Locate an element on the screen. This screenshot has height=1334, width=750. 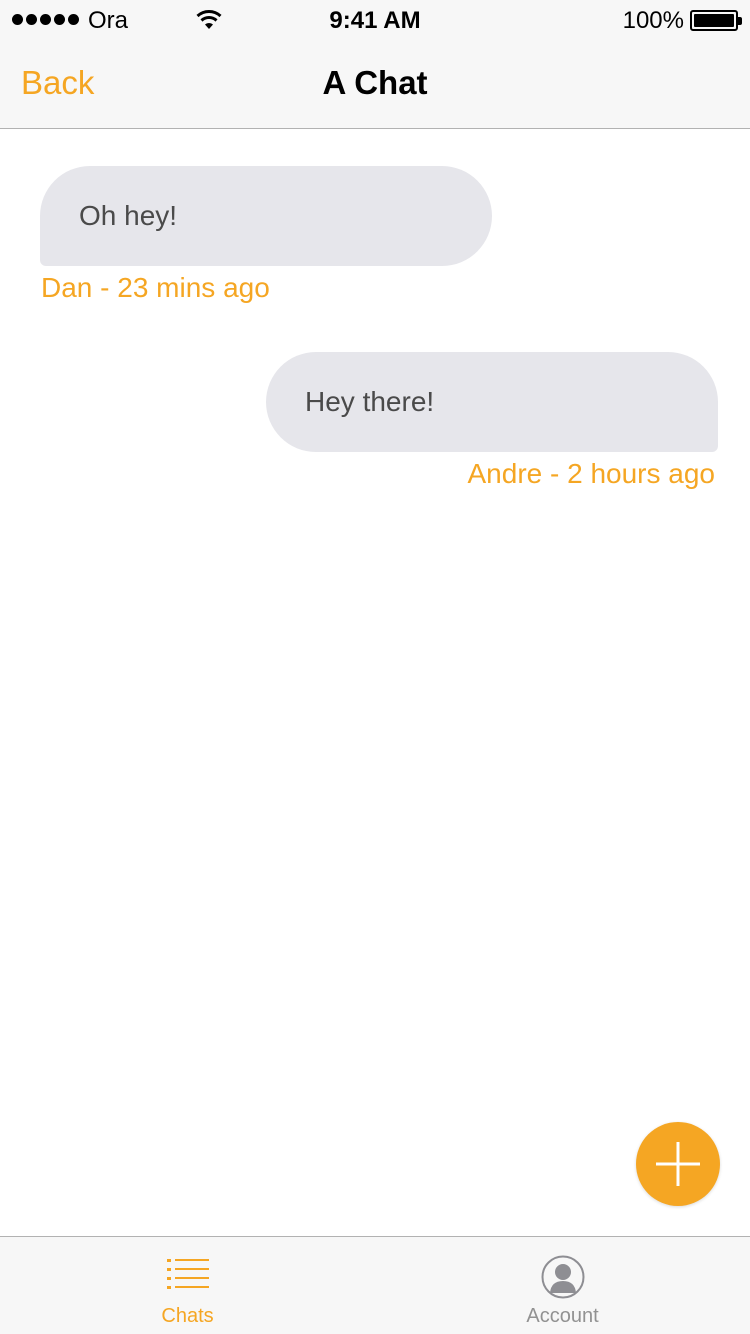
message-meta: Andre - 2 hours ago is located at coordinates (591, 473).